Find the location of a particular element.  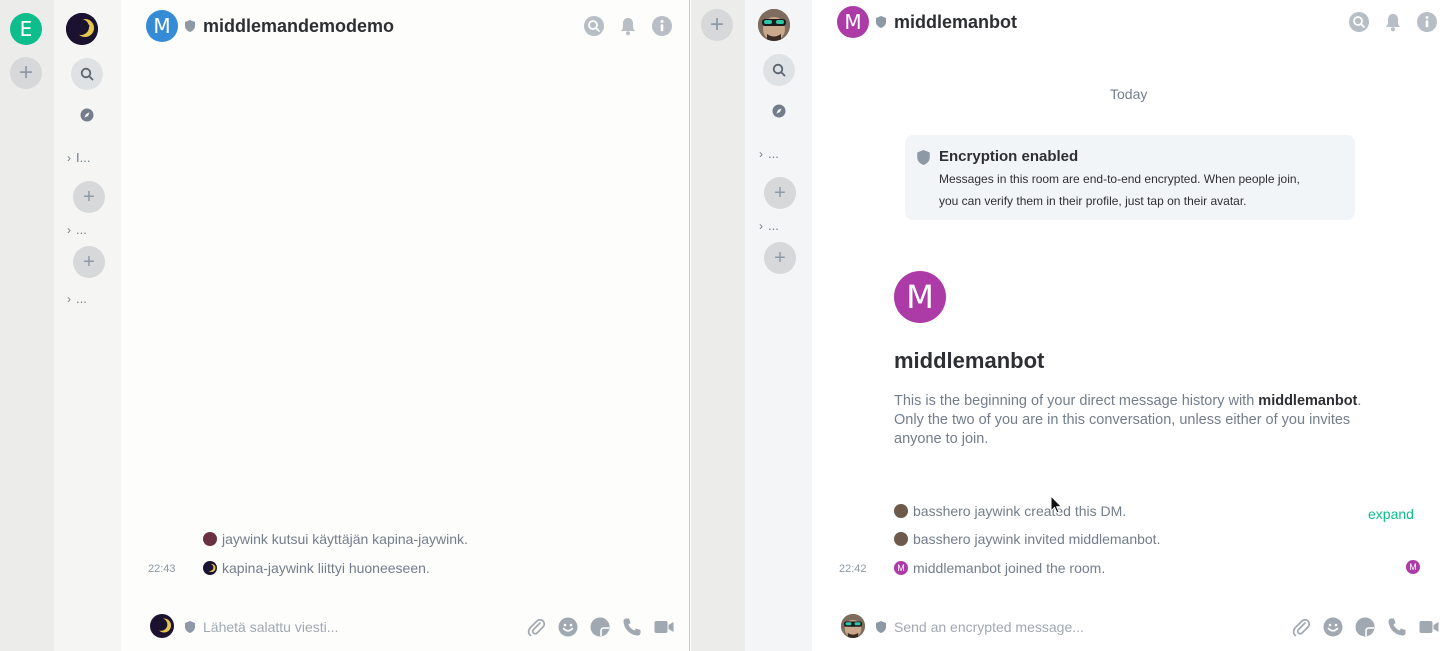

room-name: middlemanbot is located at coordinates (955, 22).